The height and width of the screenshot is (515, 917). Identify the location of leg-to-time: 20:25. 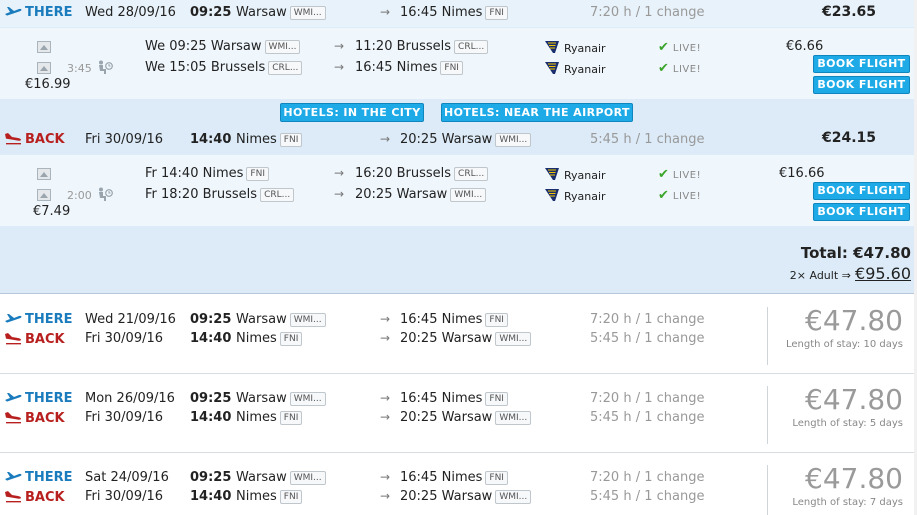
(374, 194).